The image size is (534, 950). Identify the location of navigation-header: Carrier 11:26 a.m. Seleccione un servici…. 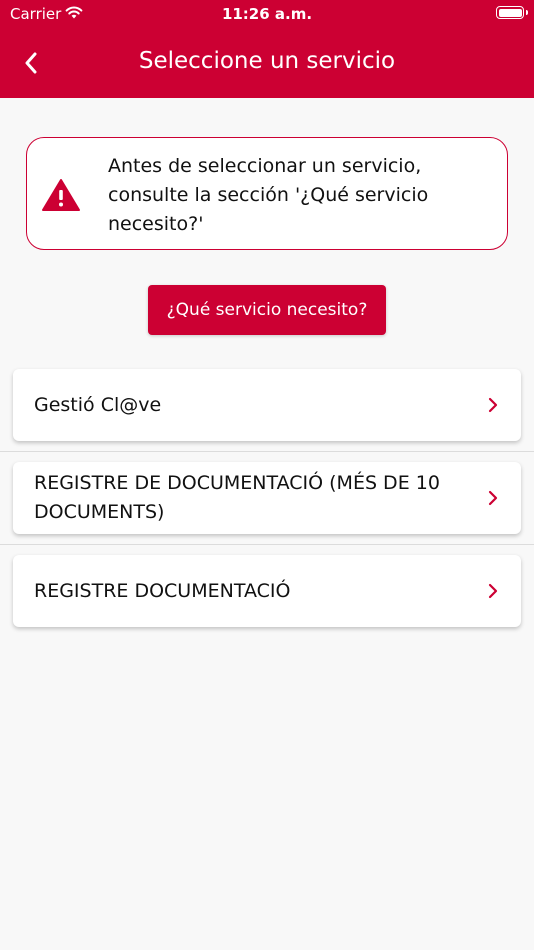
(267, 49).